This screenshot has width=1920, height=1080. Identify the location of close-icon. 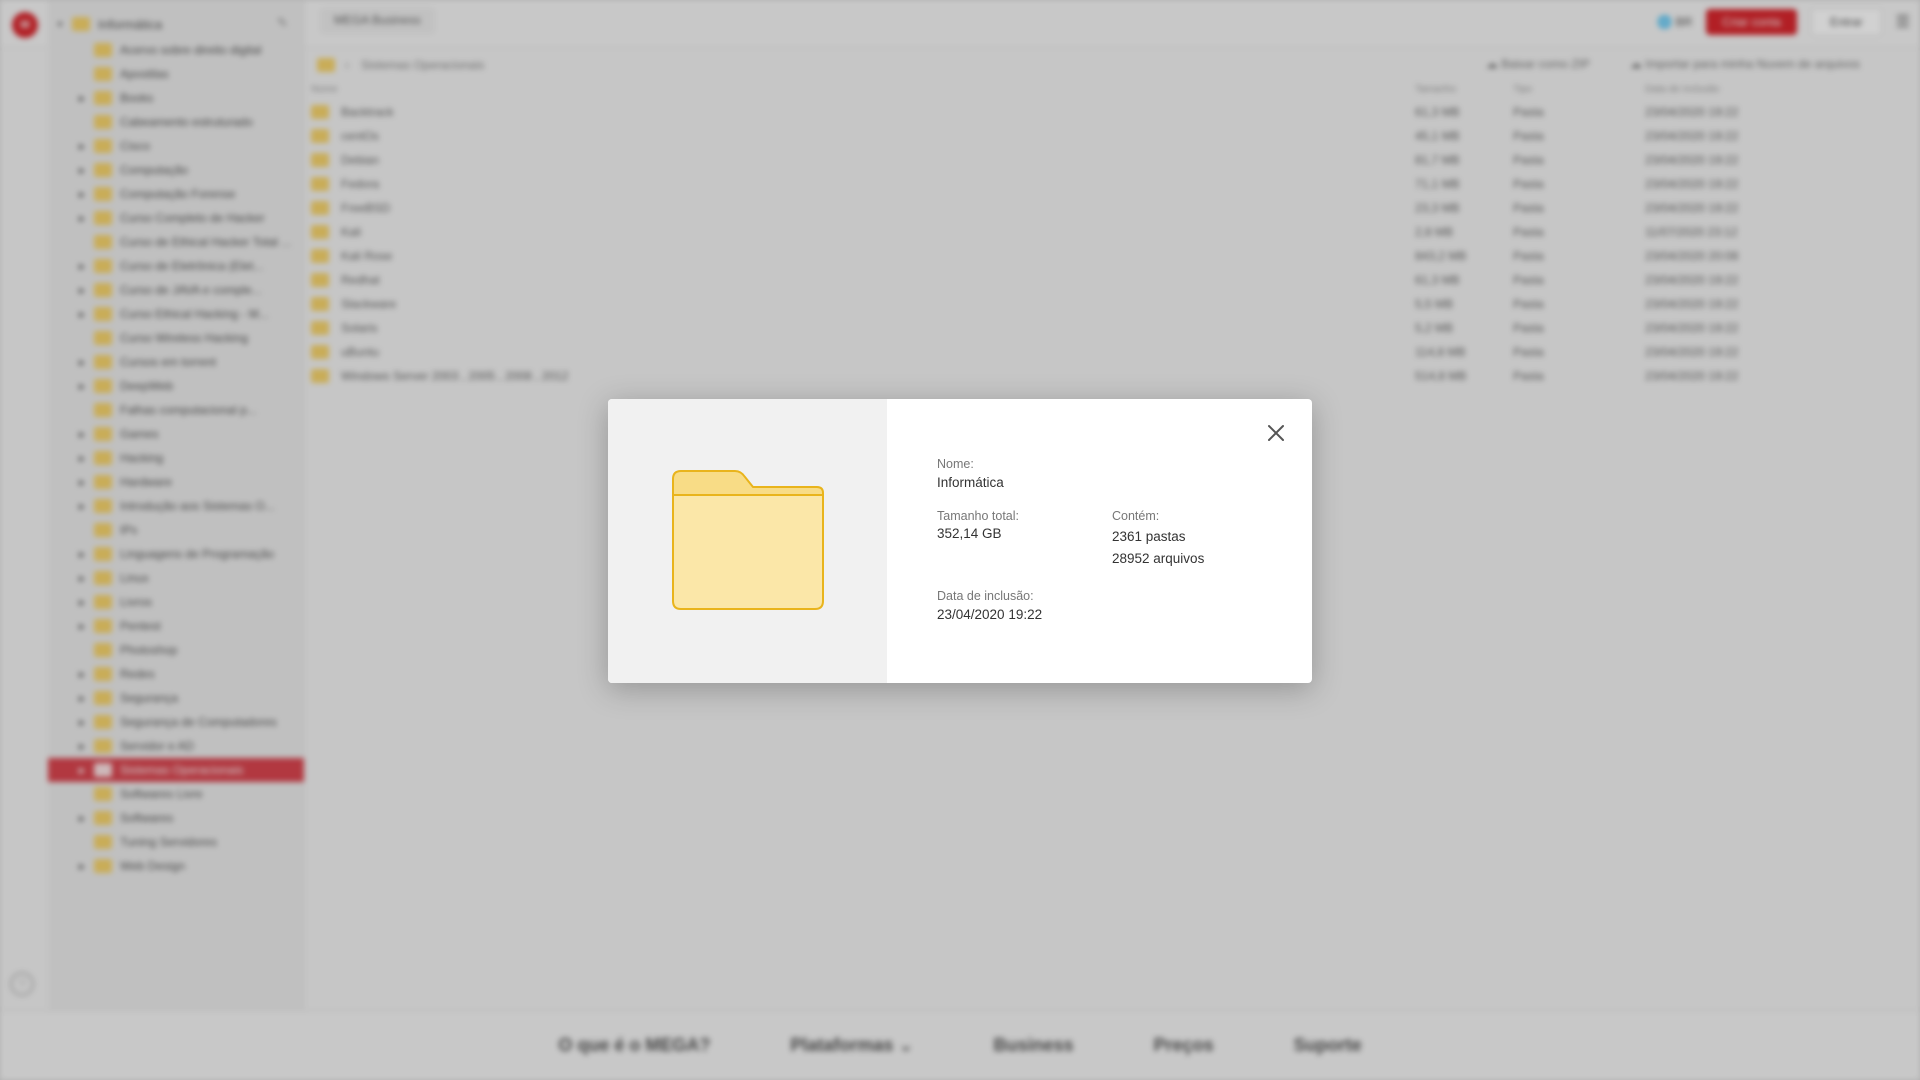
(1276, 433).